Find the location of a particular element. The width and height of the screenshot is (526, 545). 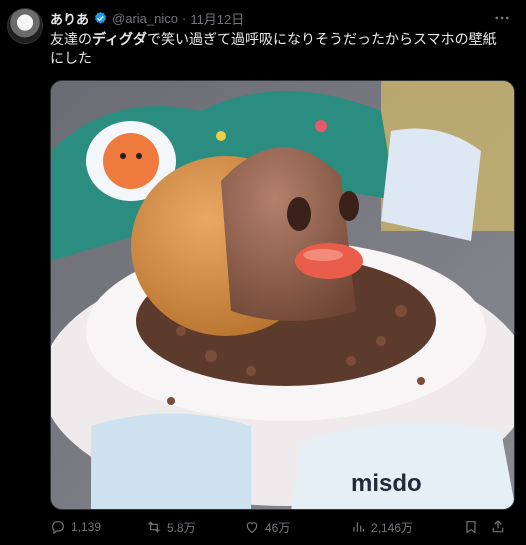

bookmark-icon is located at coordinates (471, 527).